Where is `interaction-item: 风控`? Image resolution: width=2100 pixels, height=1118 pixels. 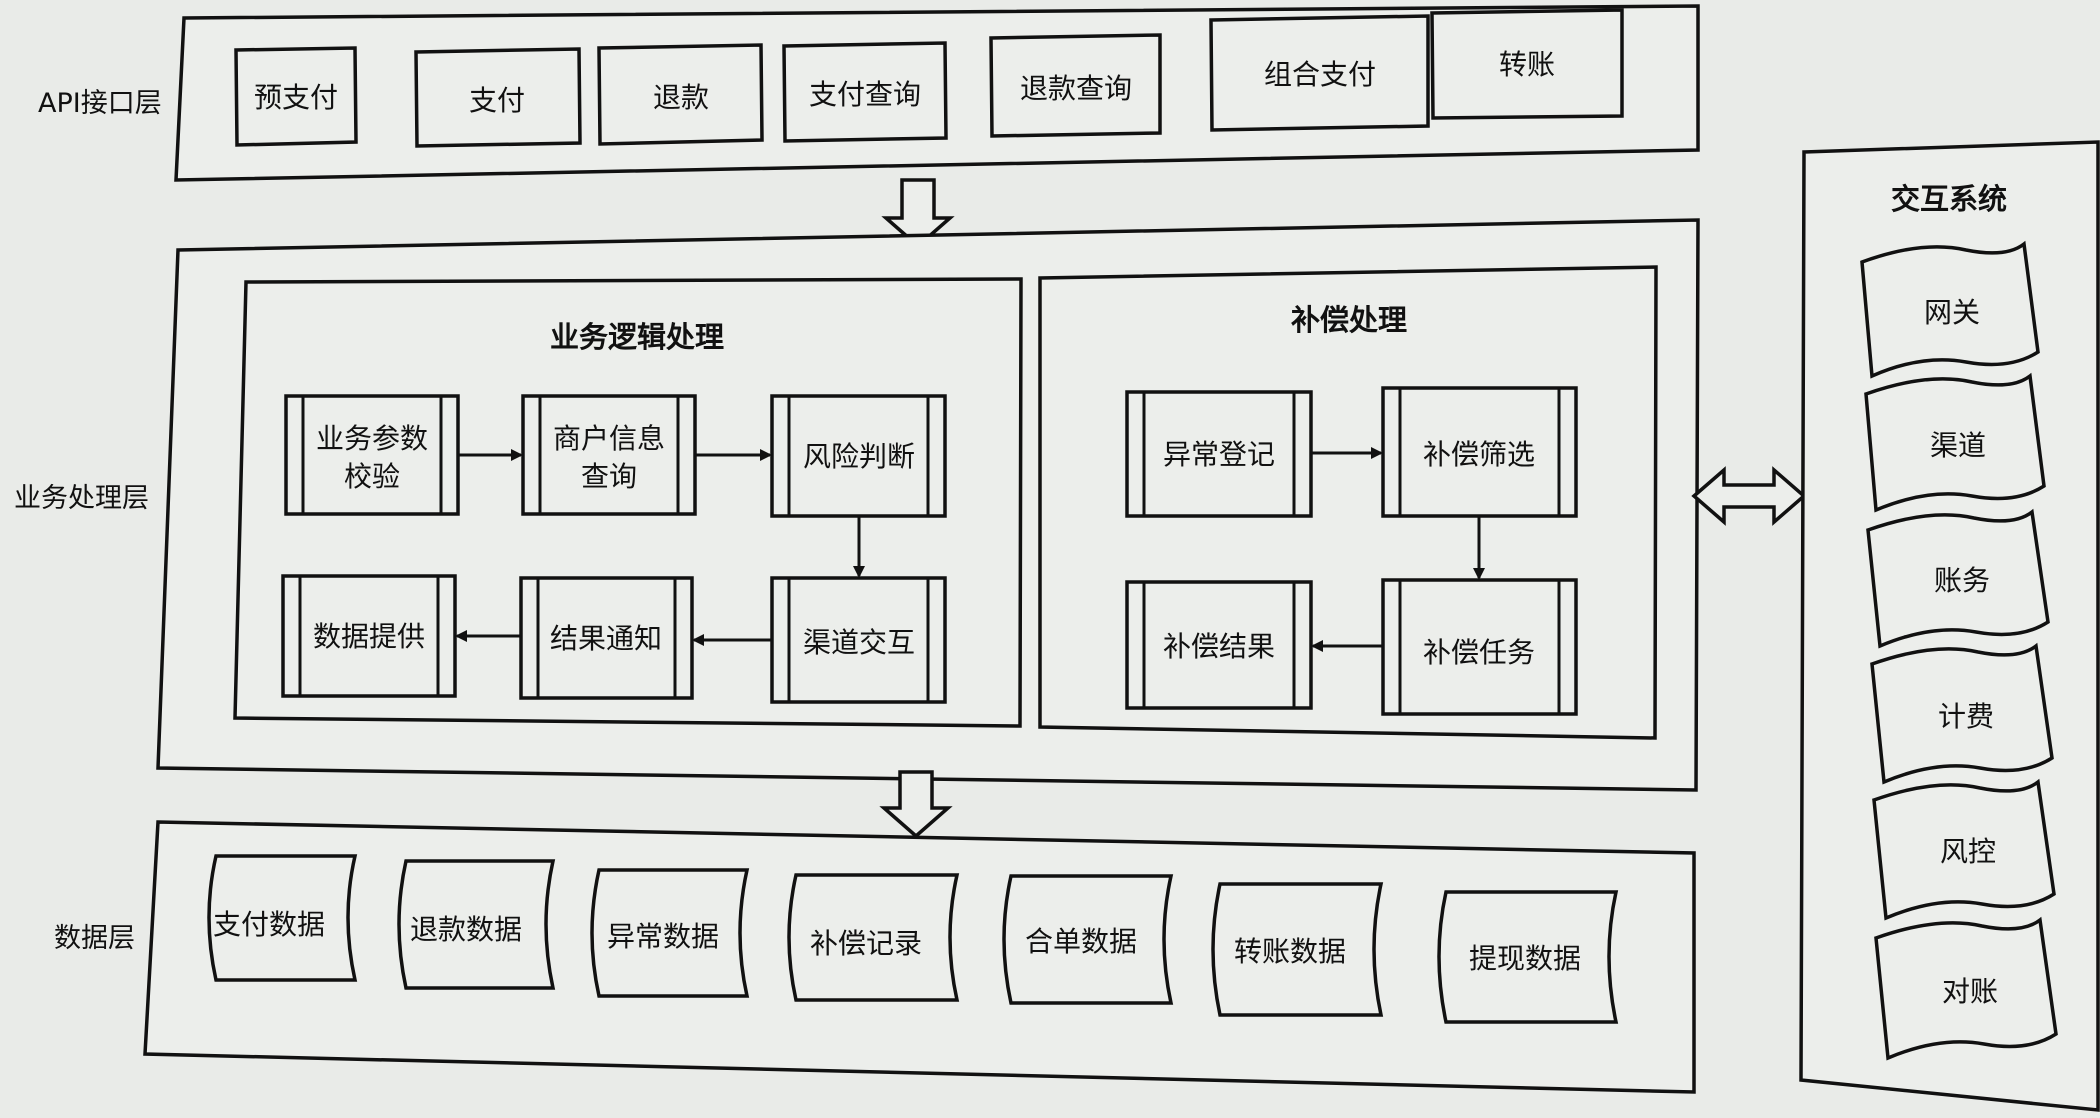 interaction-item: 风控 is located at coordinates (1964, 849).